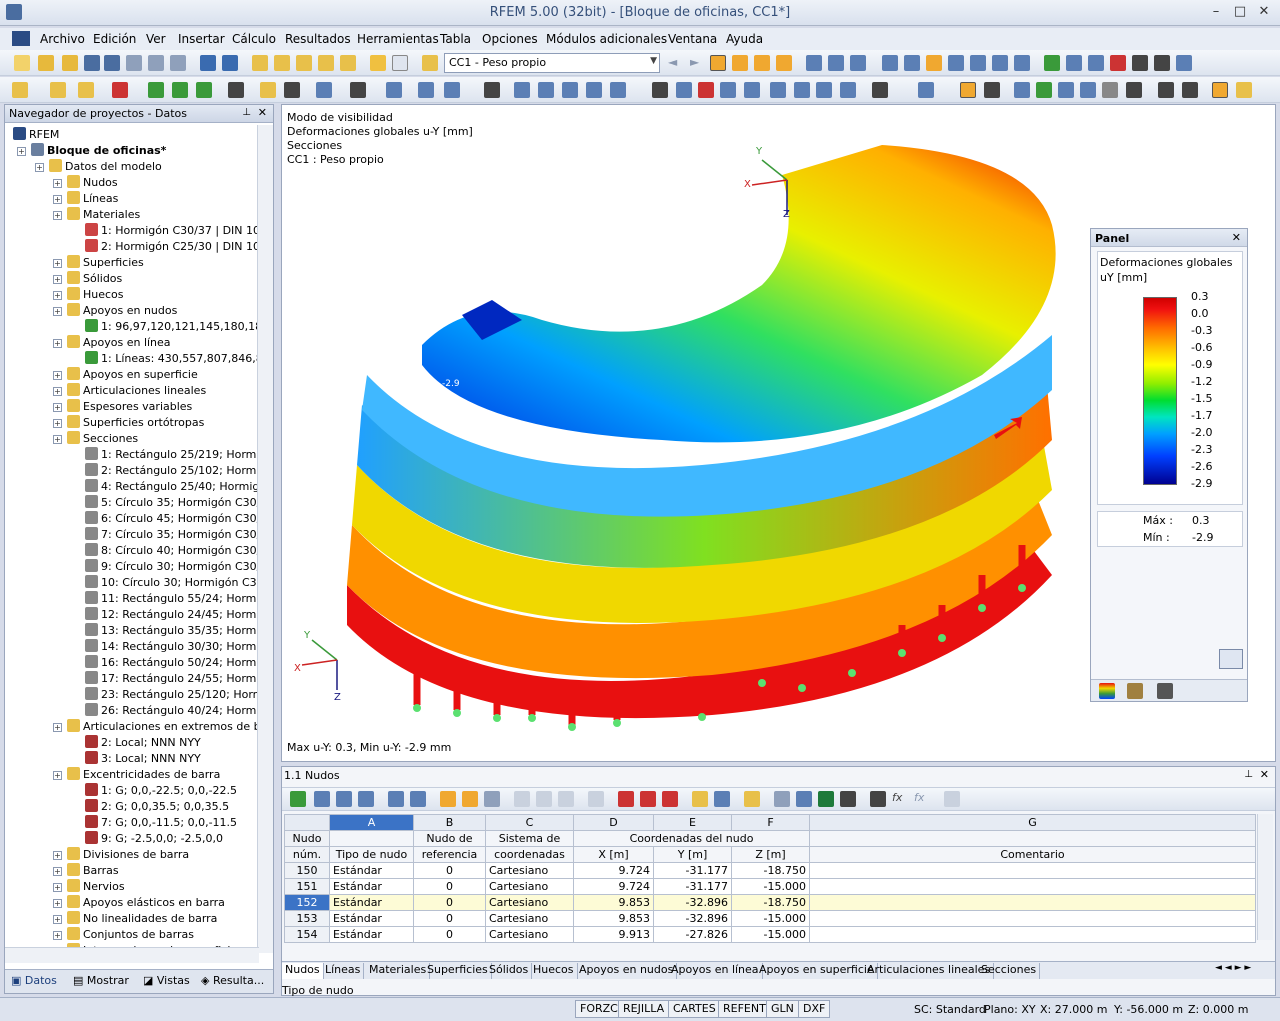  What do you see at coordinates (770, 870) in the screenshot?
I see `cell-z: -18.750` at bounding box center [770, 870].